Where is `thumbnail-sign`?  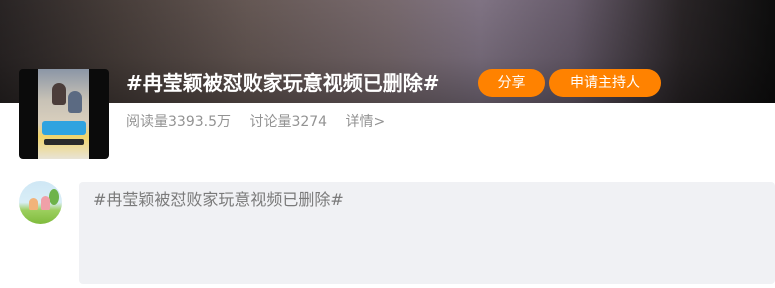 thumbnail-sign is located at coordinates (64, 128).